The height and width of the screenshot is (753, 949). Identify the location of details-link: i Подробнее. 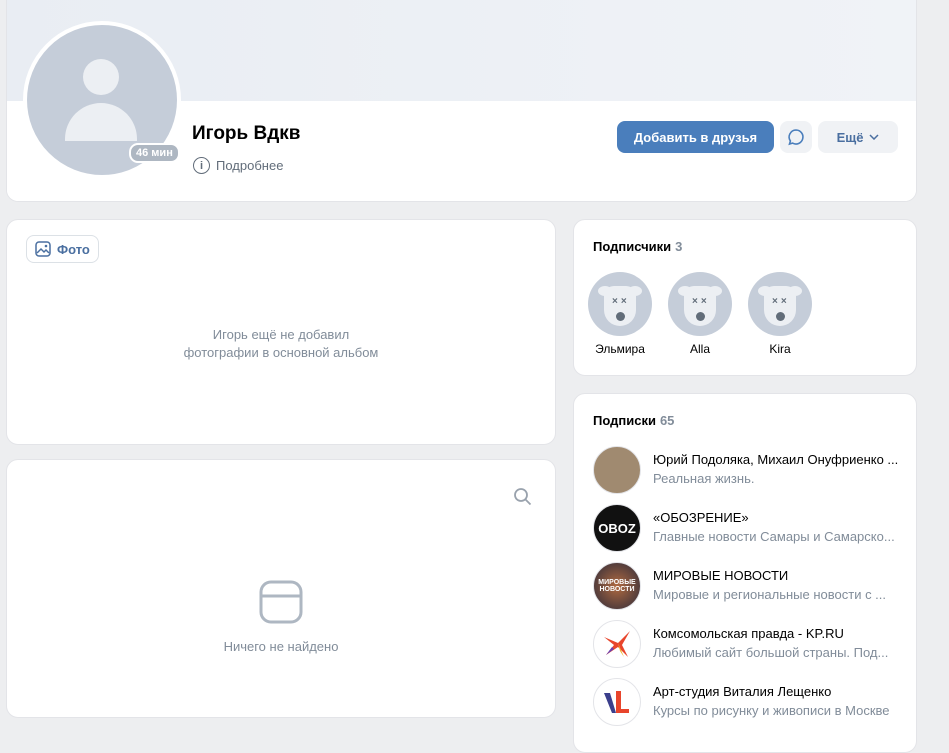
(238, 165).